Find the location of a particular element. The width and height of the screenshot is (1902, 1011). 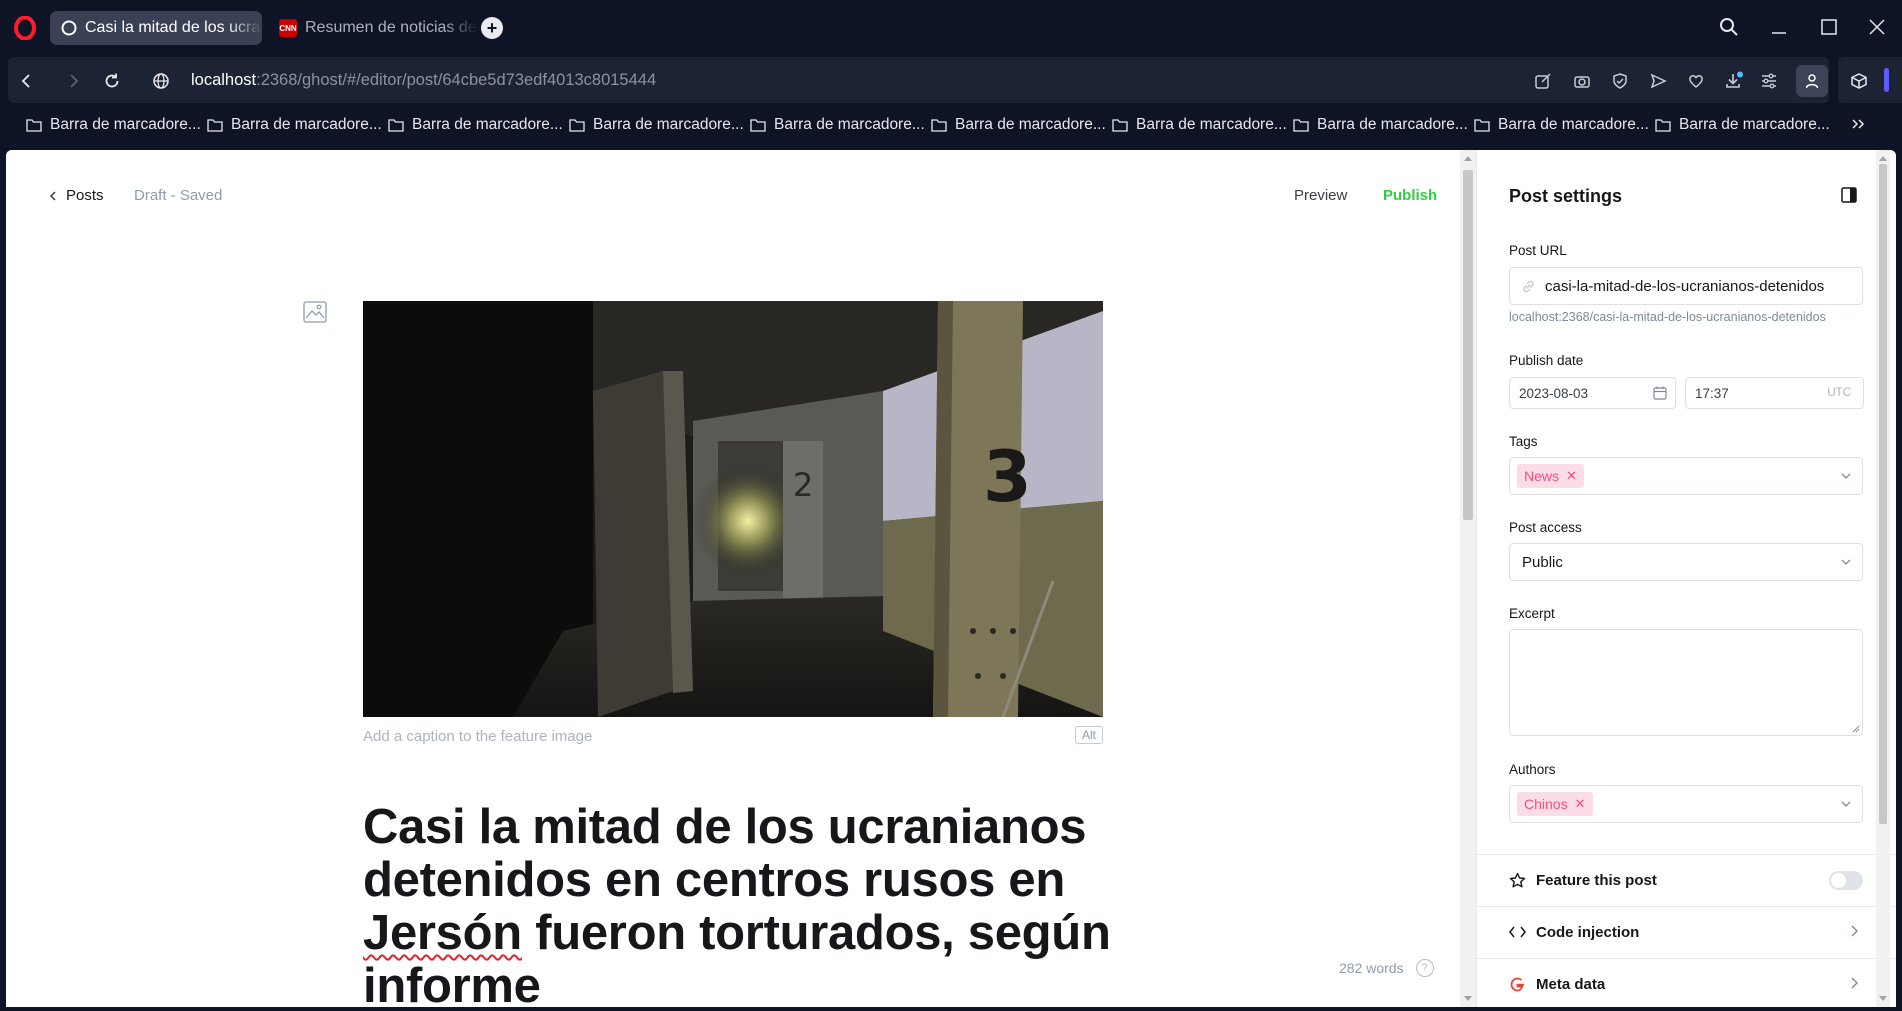

extensions-cube-icon is located at coordinates (1859, 81).